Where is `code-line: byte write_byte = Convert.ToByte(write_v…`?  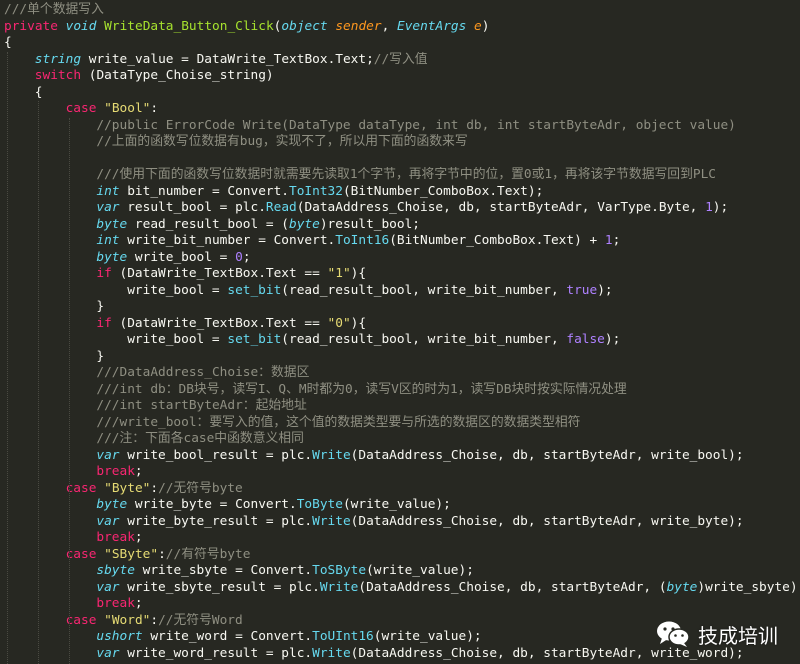
code-line: byte write_byte = Convert.ToByte(write_v… is located at coordinates (400, 505).